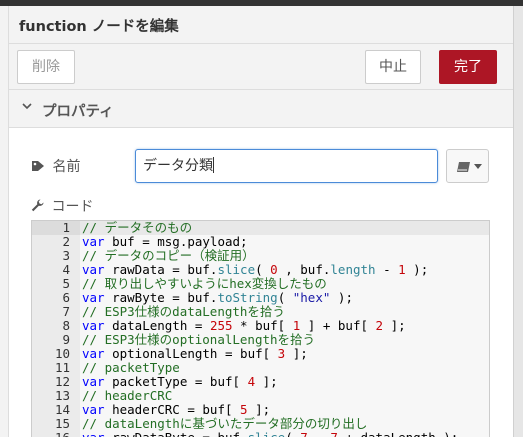  What do you see at coordinates (66, 167) in the screenshot?
I see `name-label-text: 名前` at bounding box center [66, 167].